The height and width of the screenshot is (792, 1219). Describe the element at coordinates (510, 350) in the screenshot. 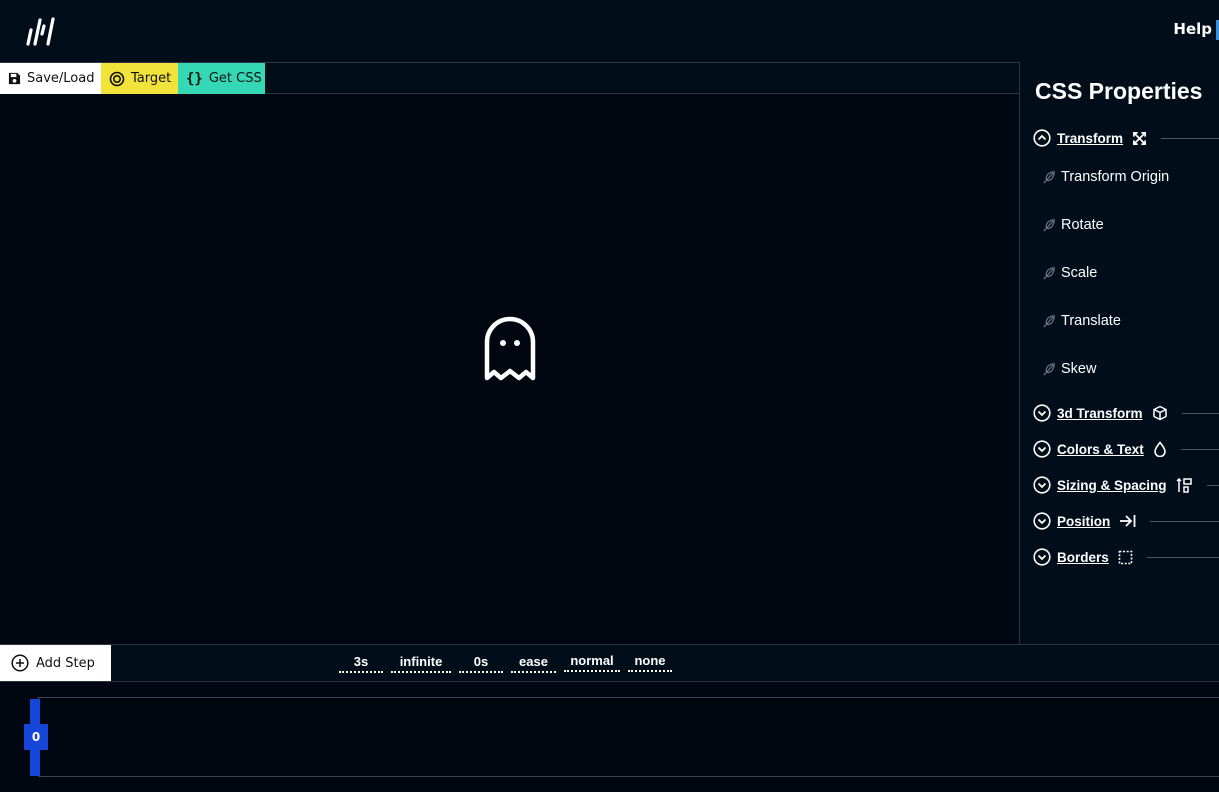

I see `ghost-icon` at that location.